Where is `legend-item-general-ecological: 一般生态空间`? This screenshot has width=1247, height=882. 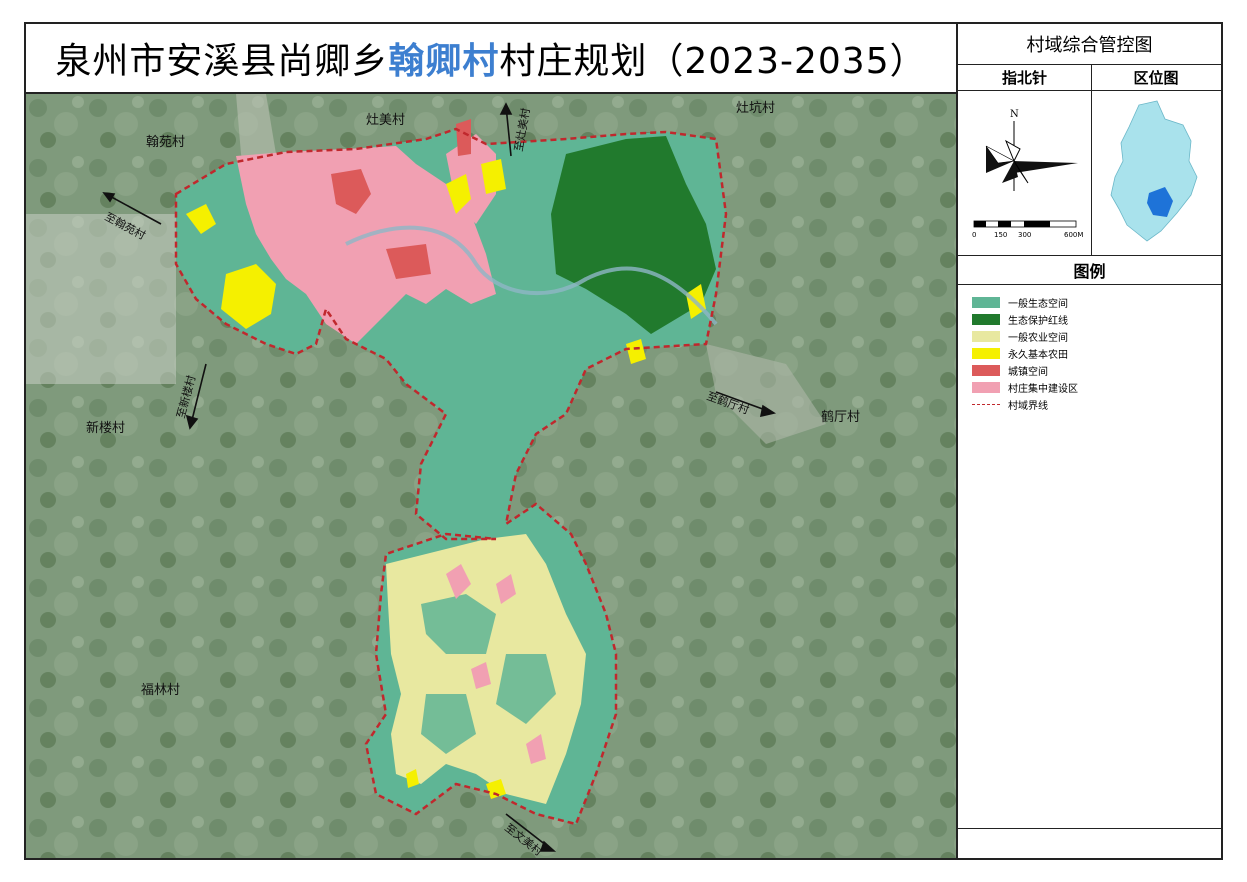
legend-item-general-ecological: 一般生态空间 is located at coordinates (1025, 302).